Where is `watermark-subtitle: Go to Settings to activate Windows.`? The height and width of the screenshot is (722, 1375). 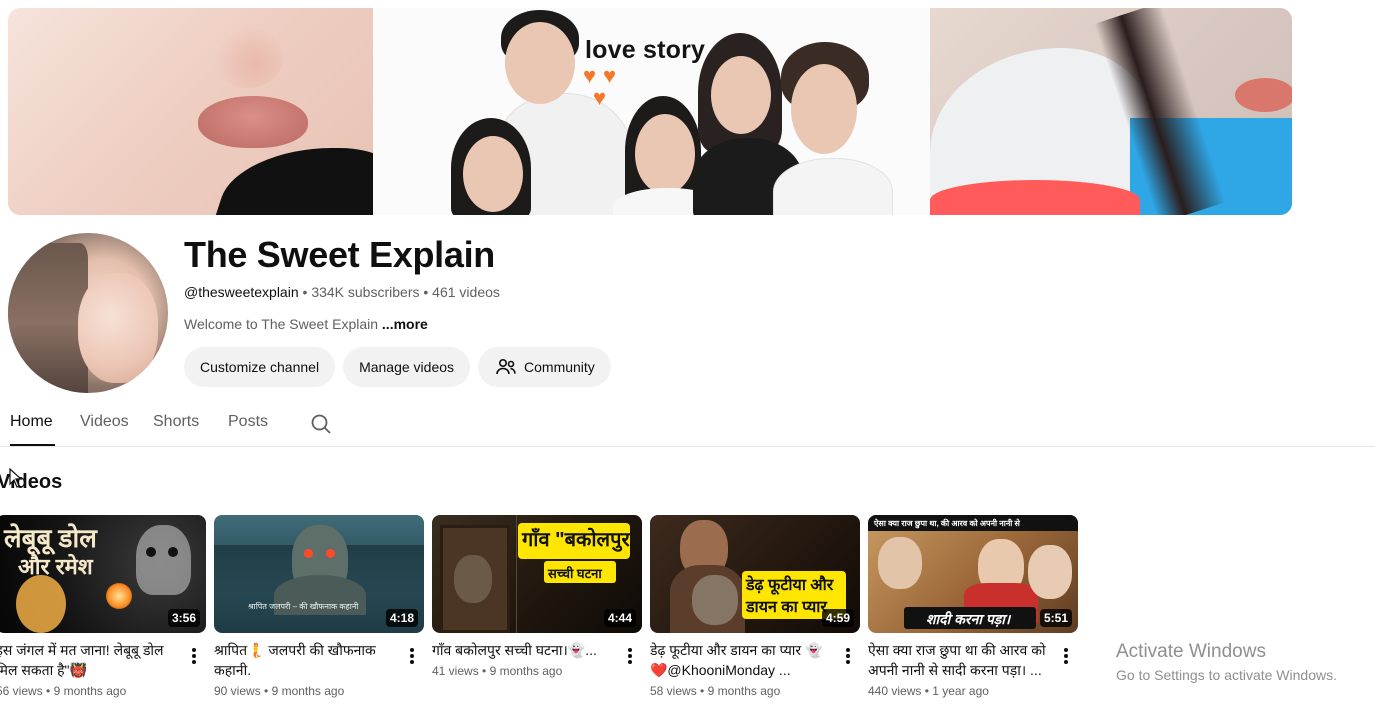
watermark-subtitle: Go to Settings to activate Windows. is located at coordinates (1226, 675).